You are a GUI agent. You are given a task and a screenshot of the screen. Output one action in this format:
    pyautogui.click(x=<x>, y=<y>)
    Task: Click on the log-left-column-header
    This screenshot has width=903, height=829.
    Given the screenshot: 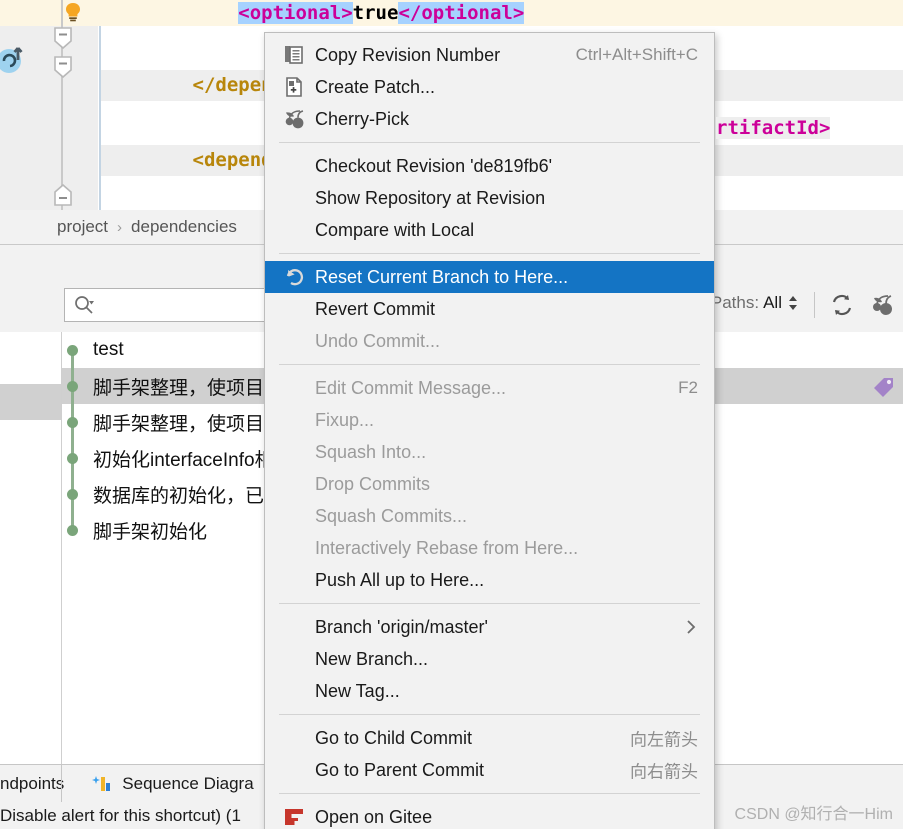 What is the action you would take?
    pyautogui.click(x=30, y=266)
    